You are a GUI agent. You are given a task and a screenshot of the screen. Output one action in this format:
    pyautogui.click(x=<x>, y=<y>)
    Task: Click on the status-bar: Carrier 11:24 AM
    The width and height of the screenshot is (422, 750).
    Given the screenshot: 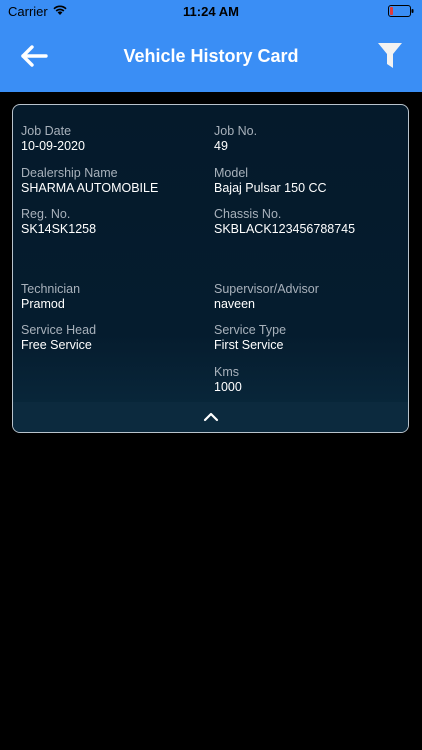 What is the action you would take?
    pyautogui.click(x=211, y=11)
    